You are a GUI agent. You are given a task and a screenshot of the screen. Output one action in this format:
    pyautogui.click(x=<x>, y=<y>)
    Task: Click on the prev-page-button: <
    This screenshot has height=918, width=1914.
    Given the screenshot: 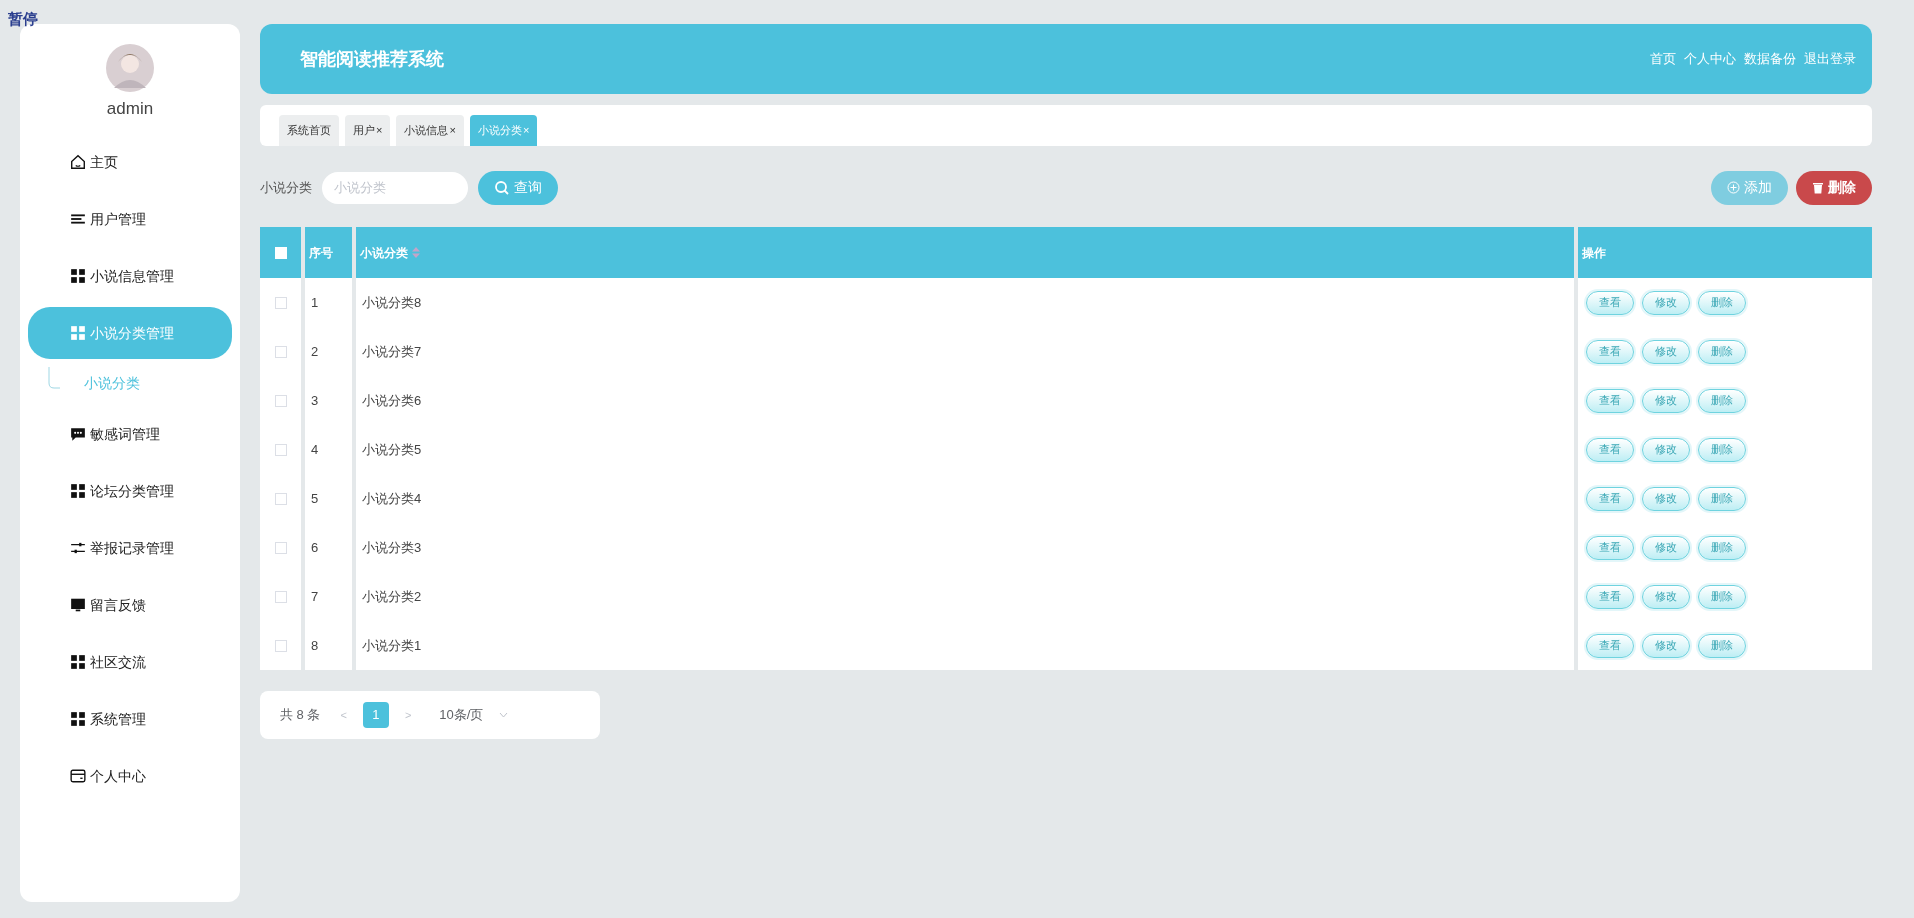 What is the action you would take?
    pyautogui.click(x=343, y=715)
    